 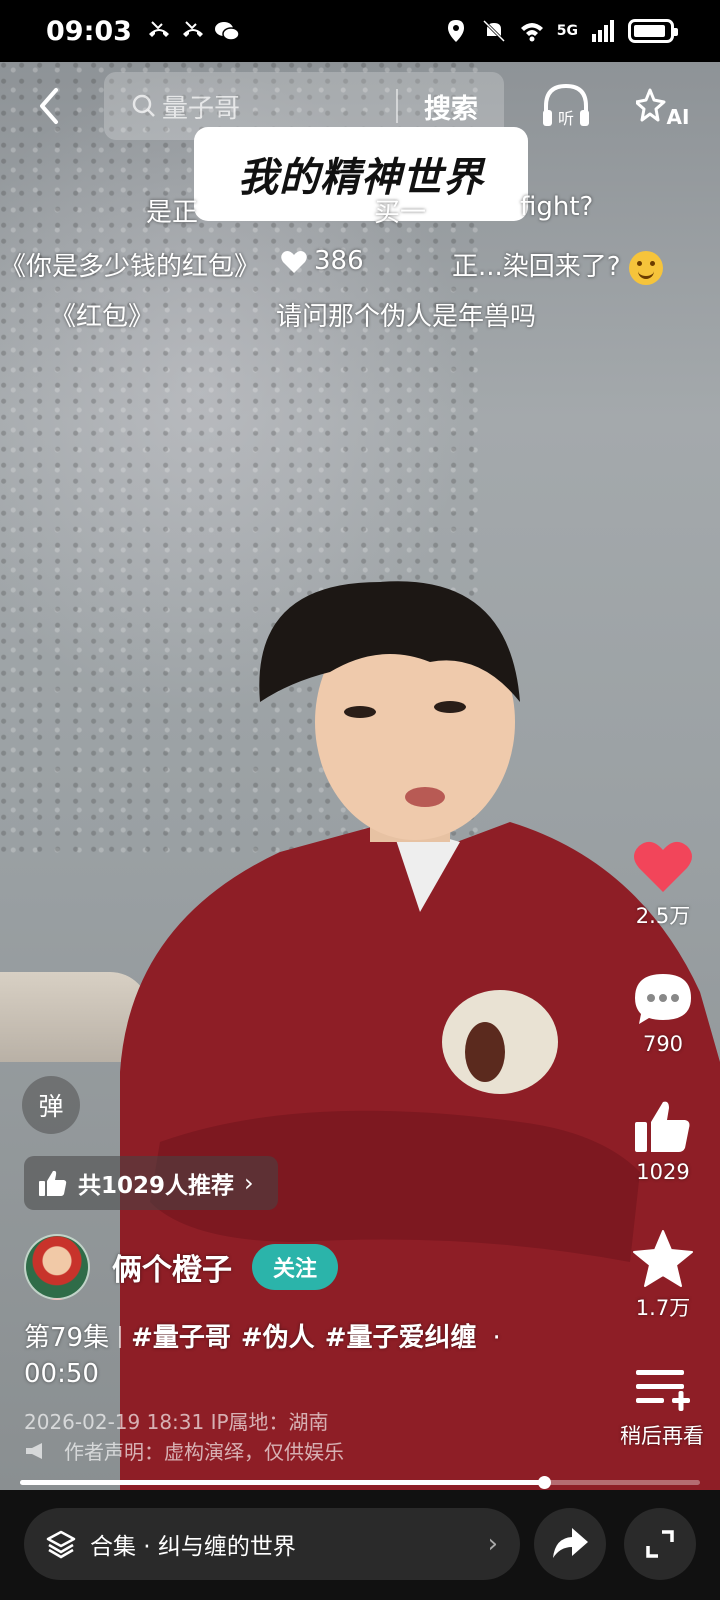 What do you see at coordinates (143, 105) in the screenshot?
I see `search-icon` at bounding box center [143, 105].